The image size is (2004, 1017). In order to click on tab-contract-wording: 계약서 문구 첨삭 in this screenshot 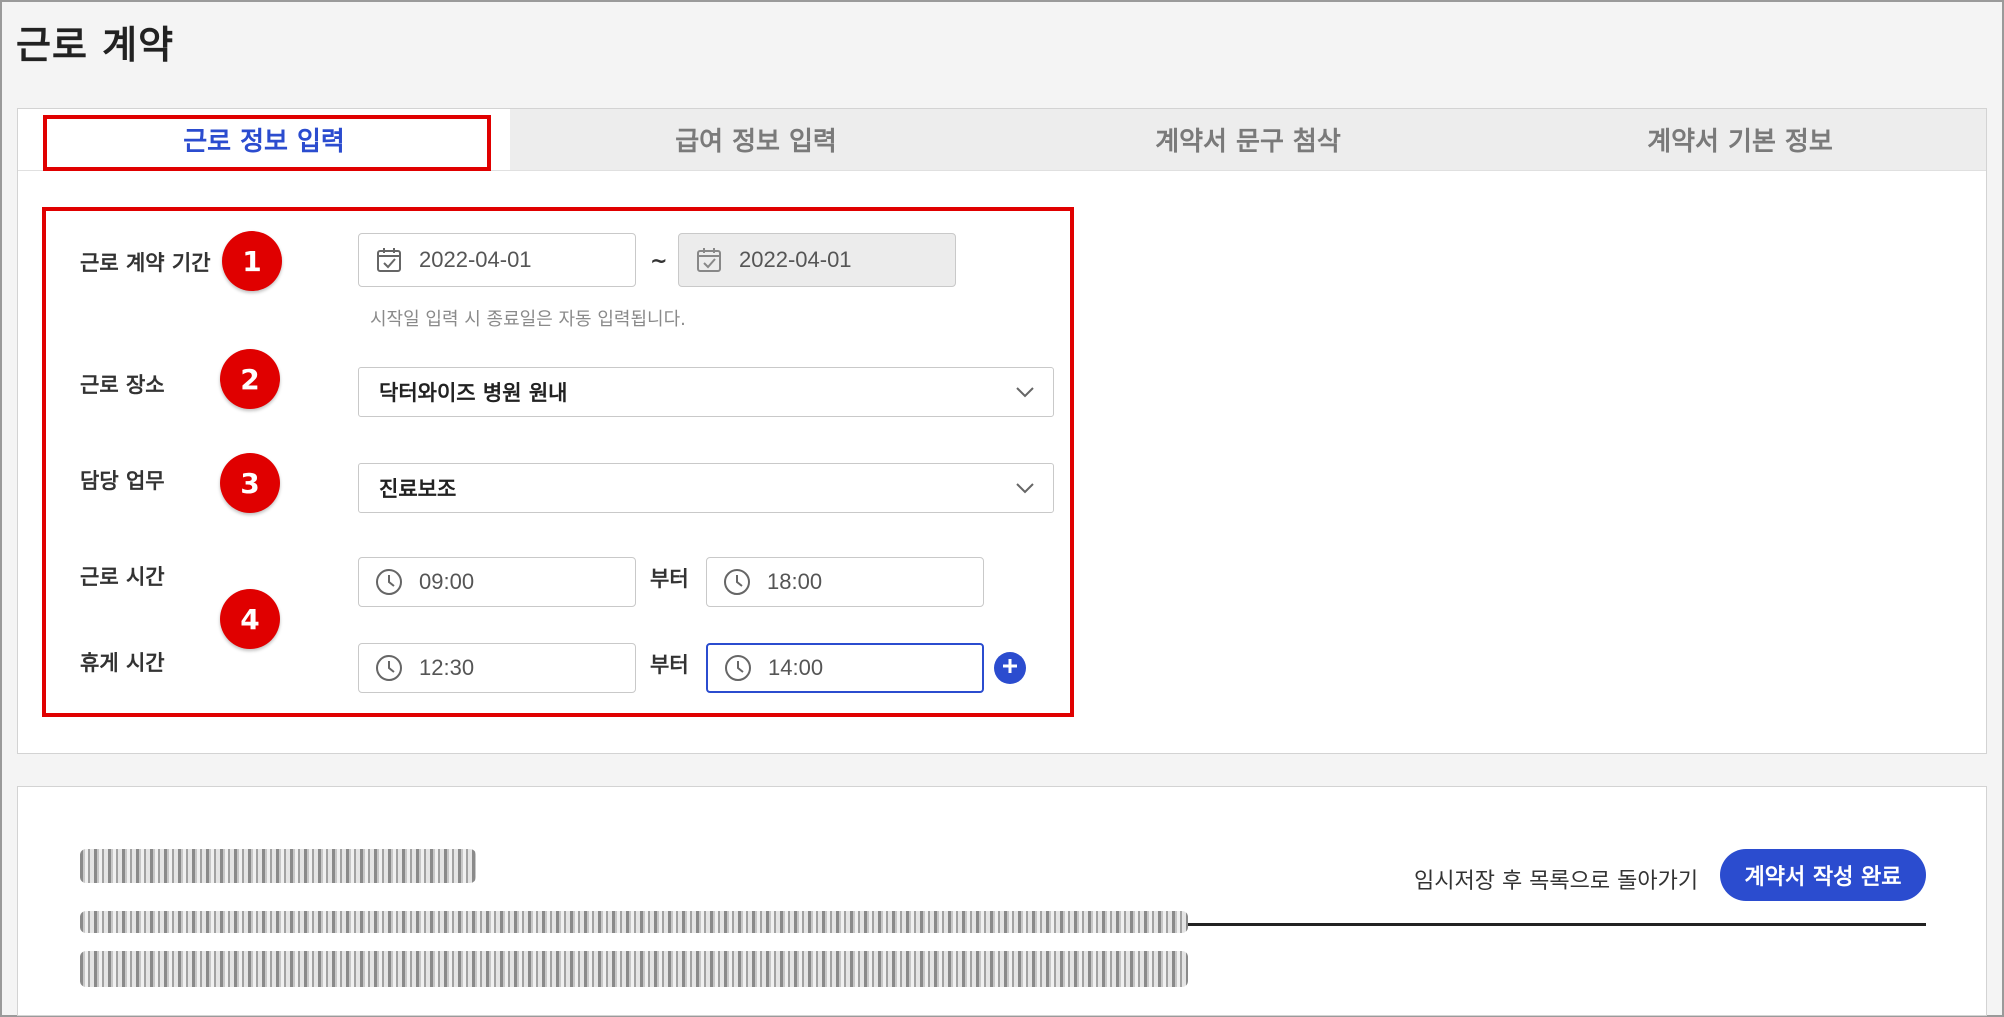, I will do `click(1248, 139)`.